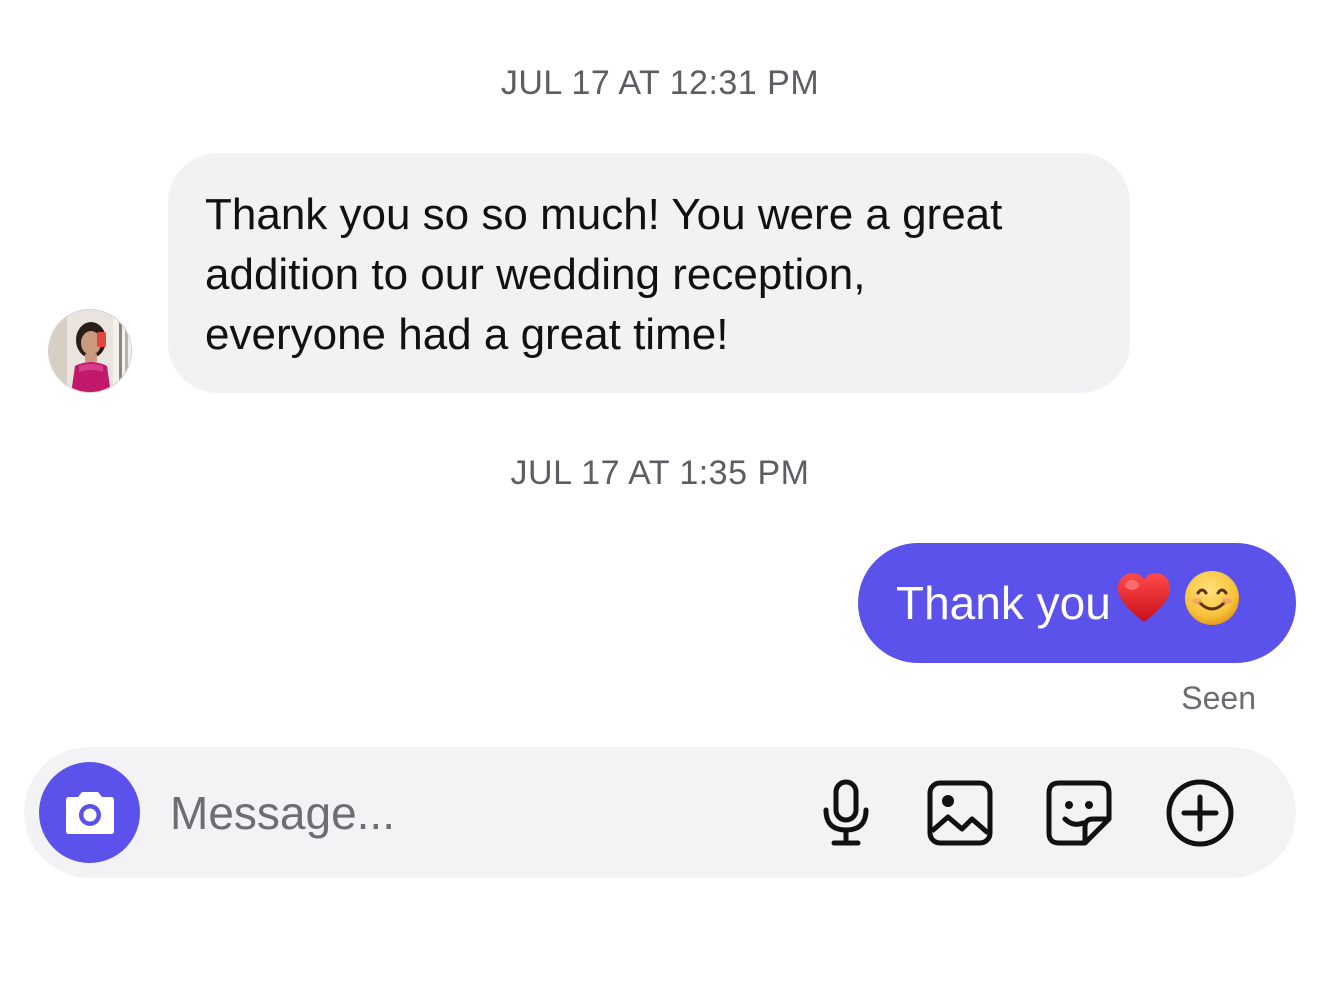 The height and width of the screenshot is (1005, 1320). I want to click on red-heart-emoji, so click(1144, 603).